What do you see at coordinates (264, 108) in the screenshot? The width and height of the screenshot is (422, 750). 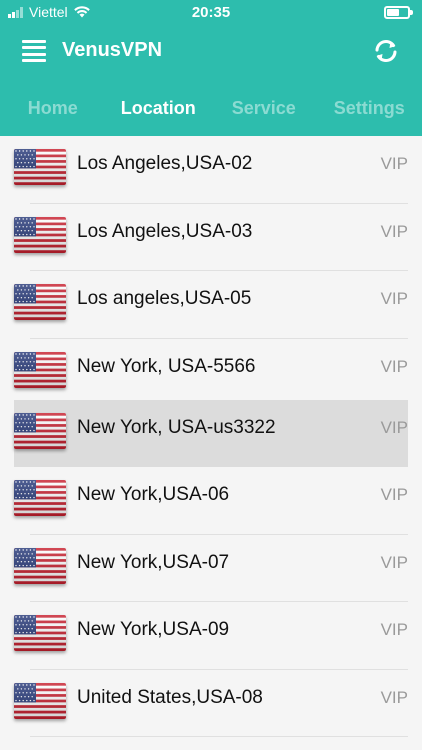 I see `tab-service: Service` at bounding box center [264, 108].